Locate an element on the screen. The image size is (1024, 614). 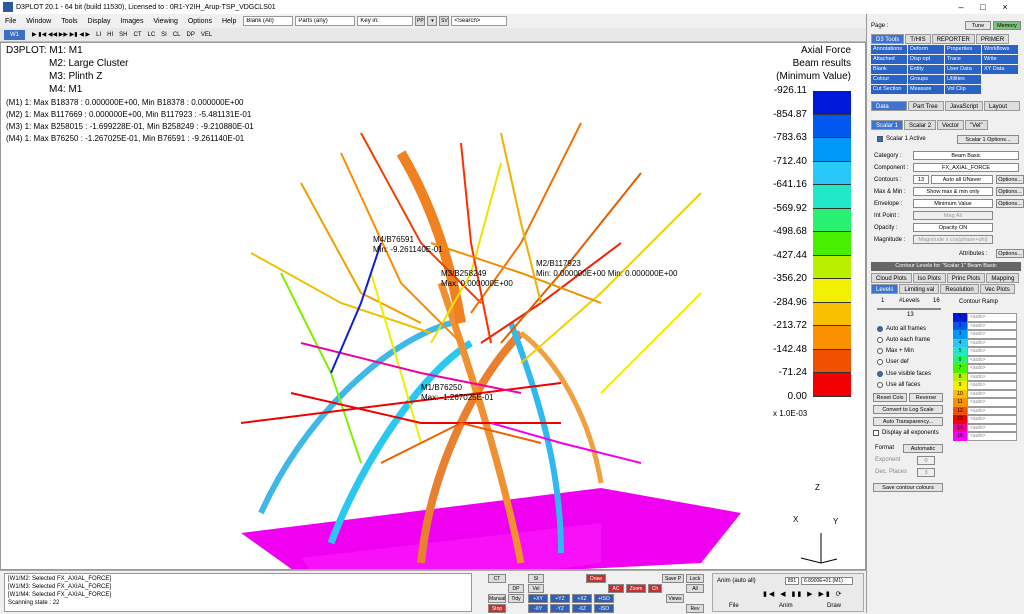
all-button: All is located at coordinates (695, 588).